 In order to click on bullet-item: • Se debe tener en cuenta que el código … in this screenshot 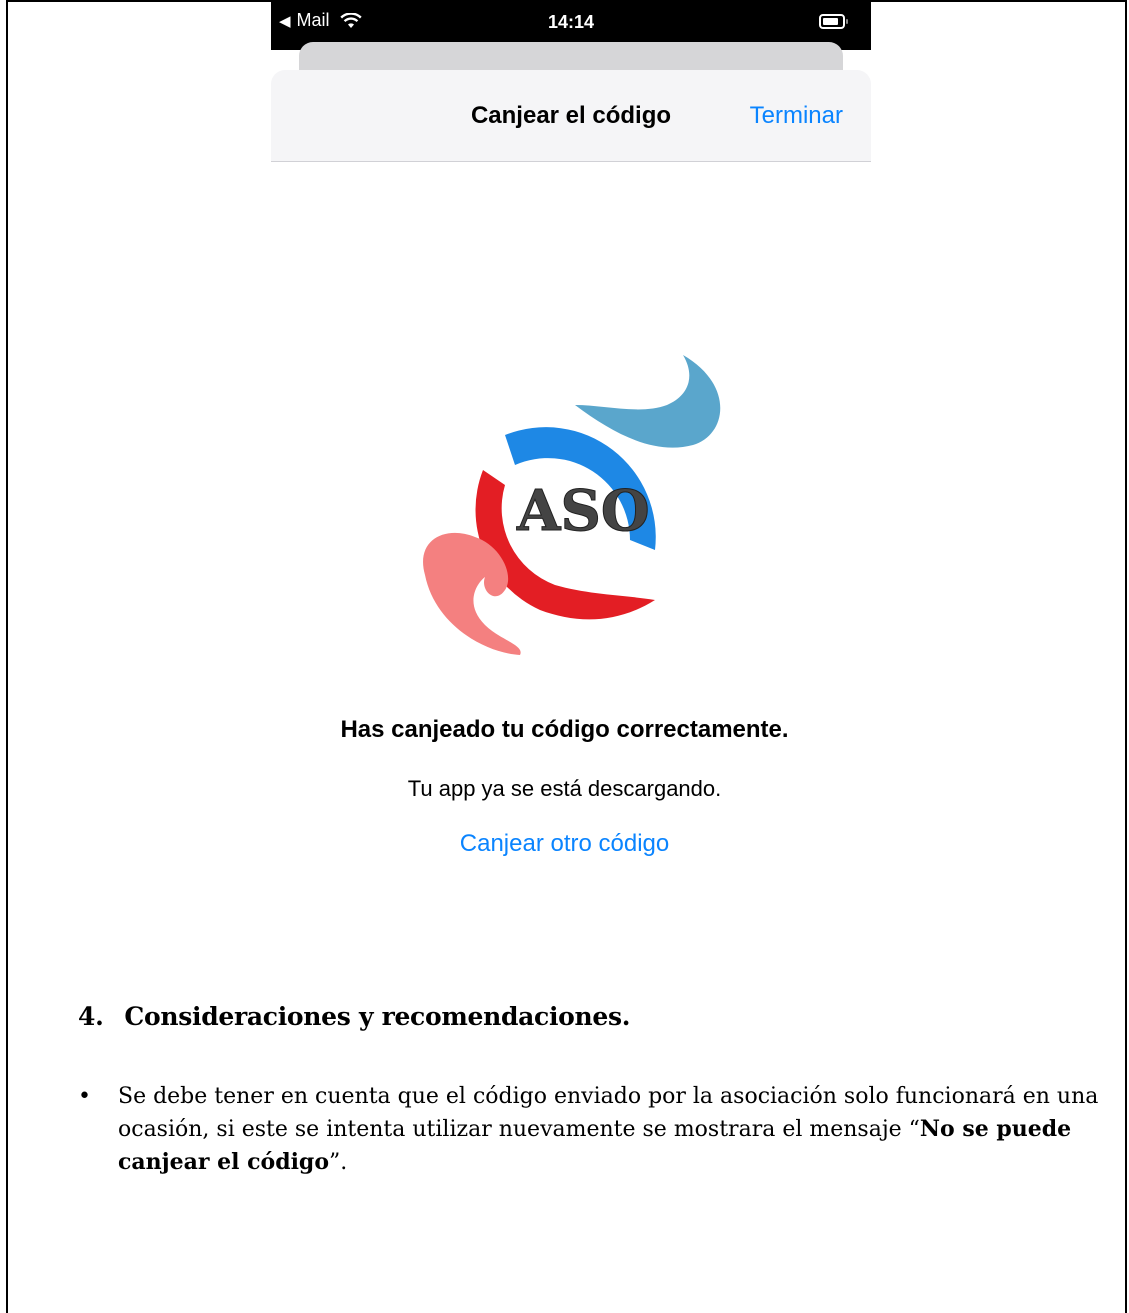, I will do `click(593, 1130)`.